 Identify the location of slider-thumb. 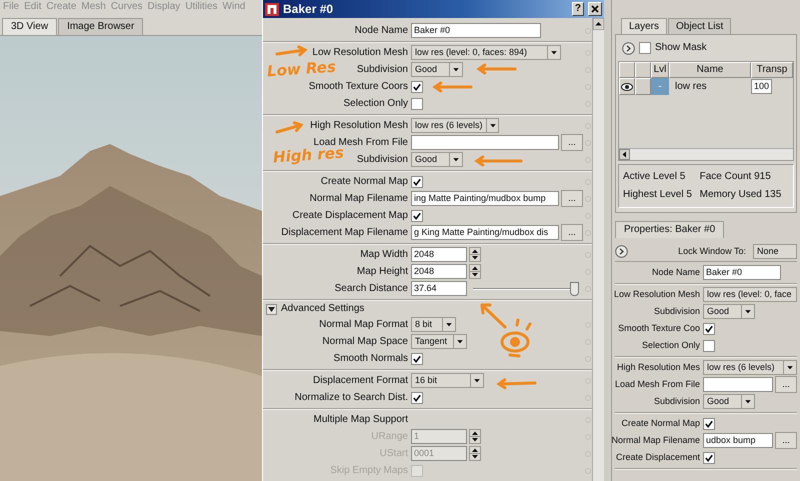
(574, 289).